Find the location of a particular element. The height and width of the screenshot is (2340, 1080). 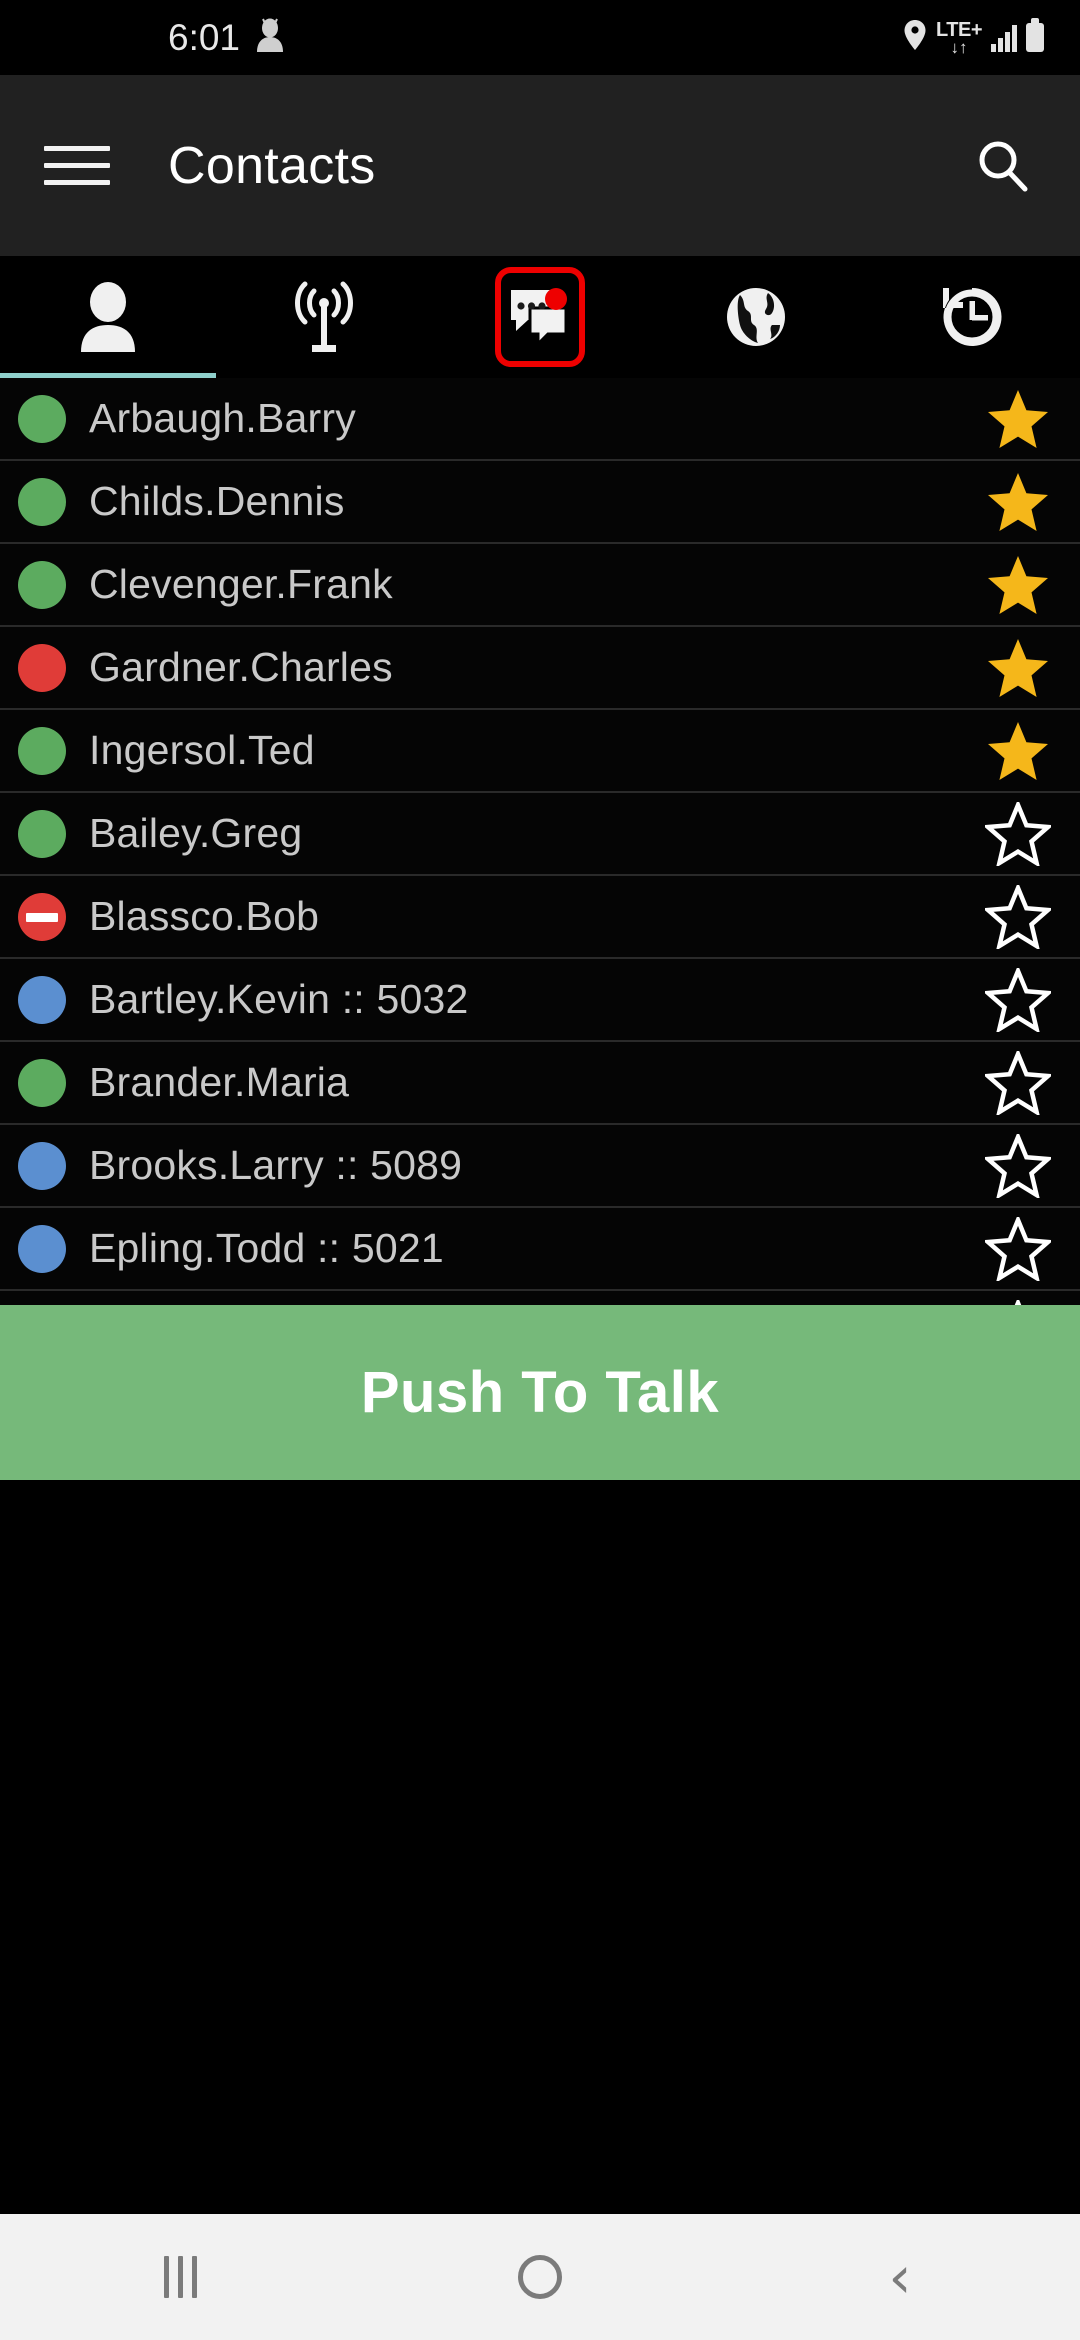

person-icon is located at coordinates (108, 317).